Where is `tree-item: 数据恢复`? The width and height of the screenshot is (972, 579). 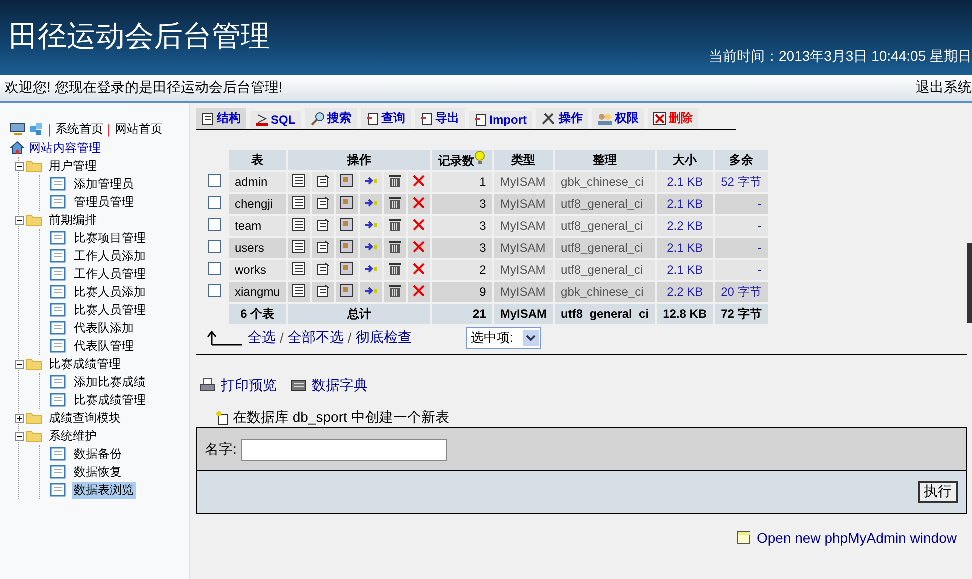 tree-item: 数据恢复 is located at coordinates (98, 472).